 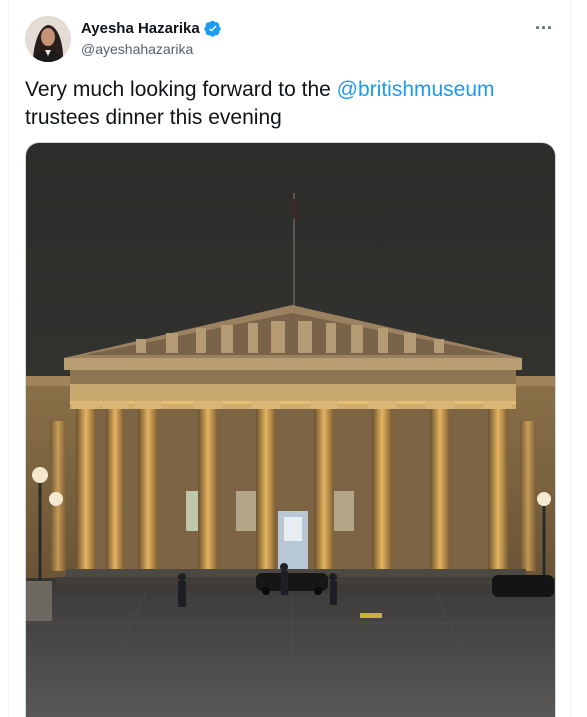 What do you see at coordinates (153, 117) in the screenshot?
I see `tweet-text-after: trustees dinner this evening` at bounding box center [153, 117].